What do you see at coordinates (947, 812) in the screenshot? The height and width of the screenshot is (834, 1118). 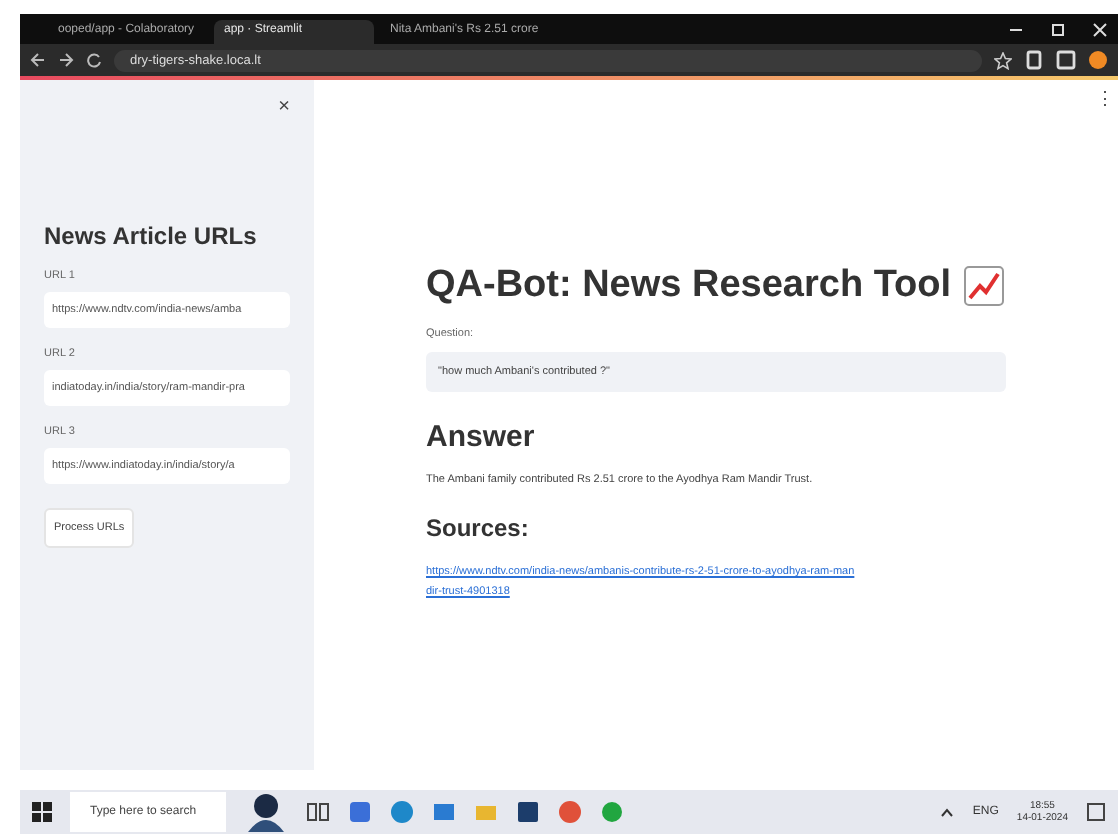 I see `caret-icon` at bounding box center [947, 812].